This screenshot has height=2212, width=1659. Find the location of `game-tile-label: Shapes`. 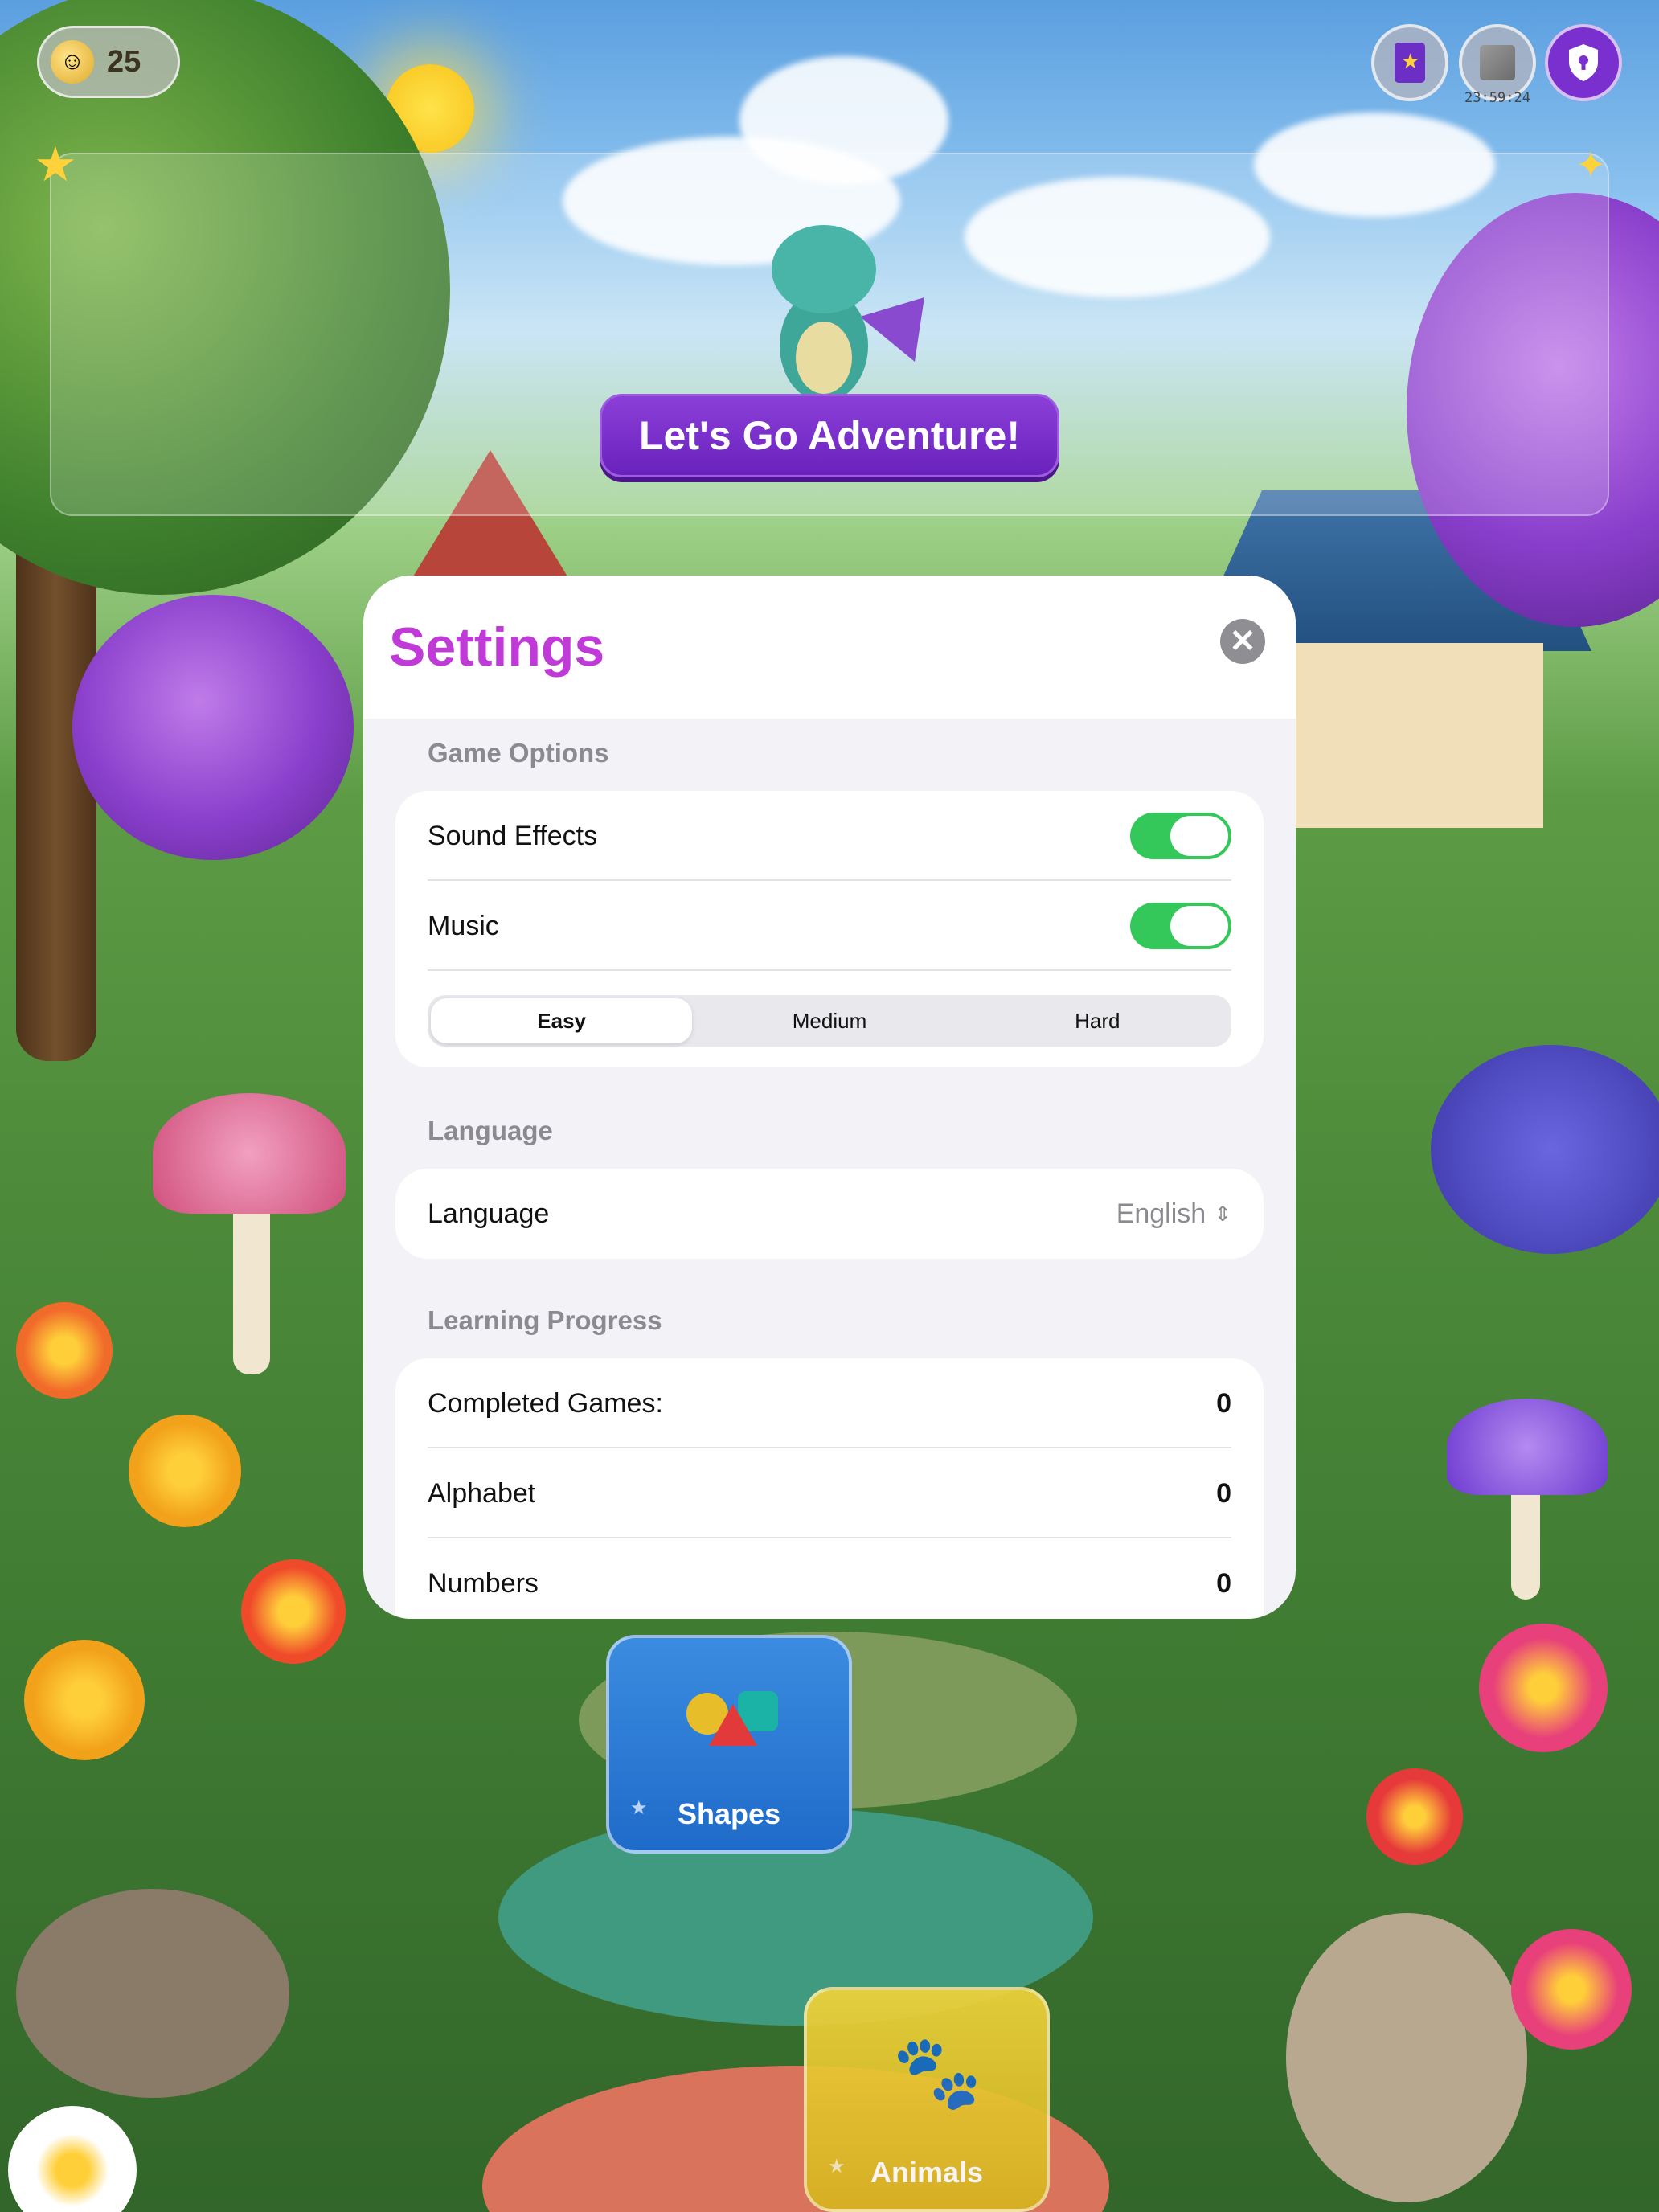

game-tile-label: Shapes is located at coordinates (729, 1813).